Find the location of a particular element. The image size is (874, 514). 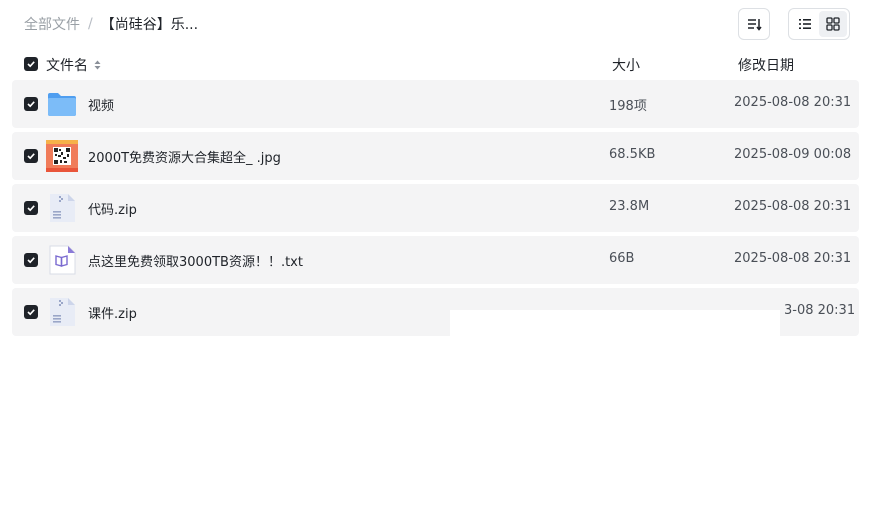

file-size: 198项 is located at coordinates (628, 106).